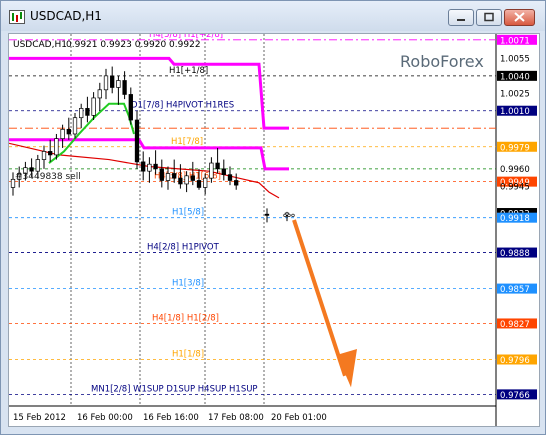 The height and width of the screenshot is (435, 546). What do you see at coordinates (188, 284) in the screenshot?
I see `level-label: H1[3/8]` at bounding box center [188, 284].